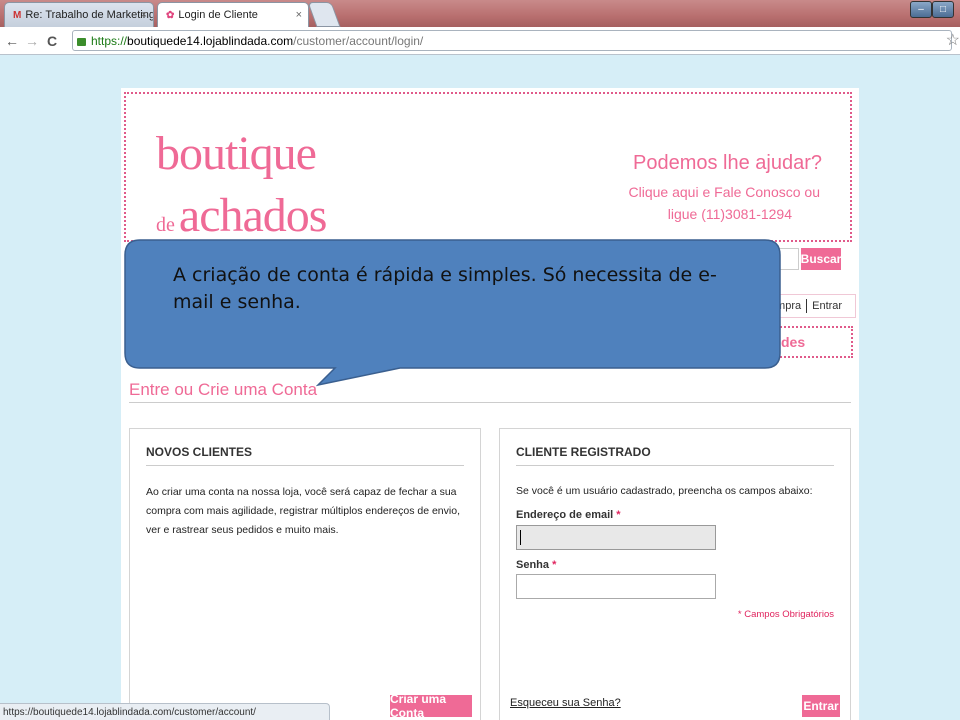 The image size is (960, 720). I want to click on back-icon: ←, so click(12, 41).